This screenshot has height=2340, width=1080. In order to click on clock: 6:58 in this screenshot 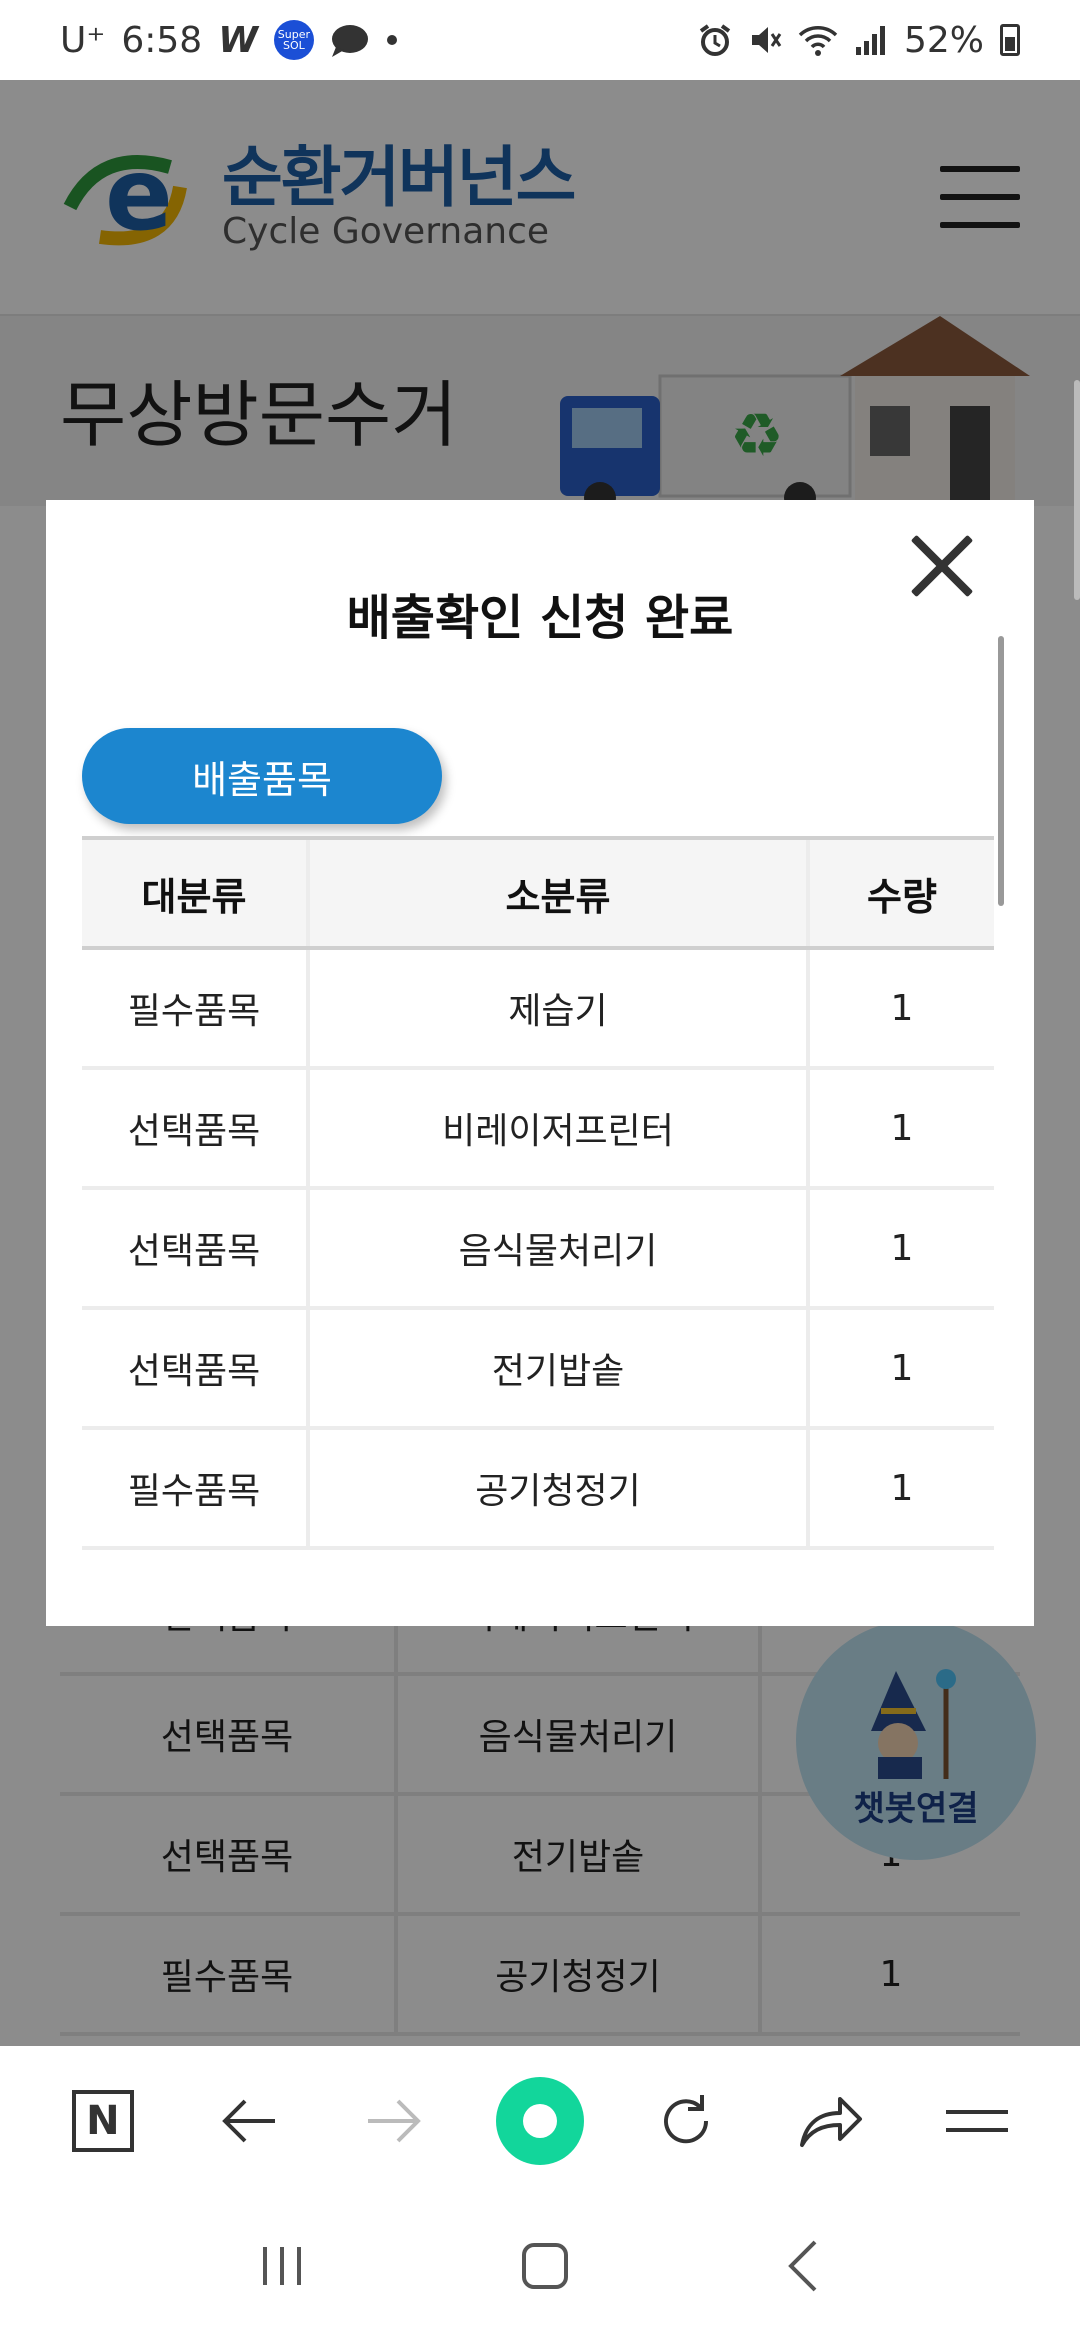, I will do `click(162, 40)`.